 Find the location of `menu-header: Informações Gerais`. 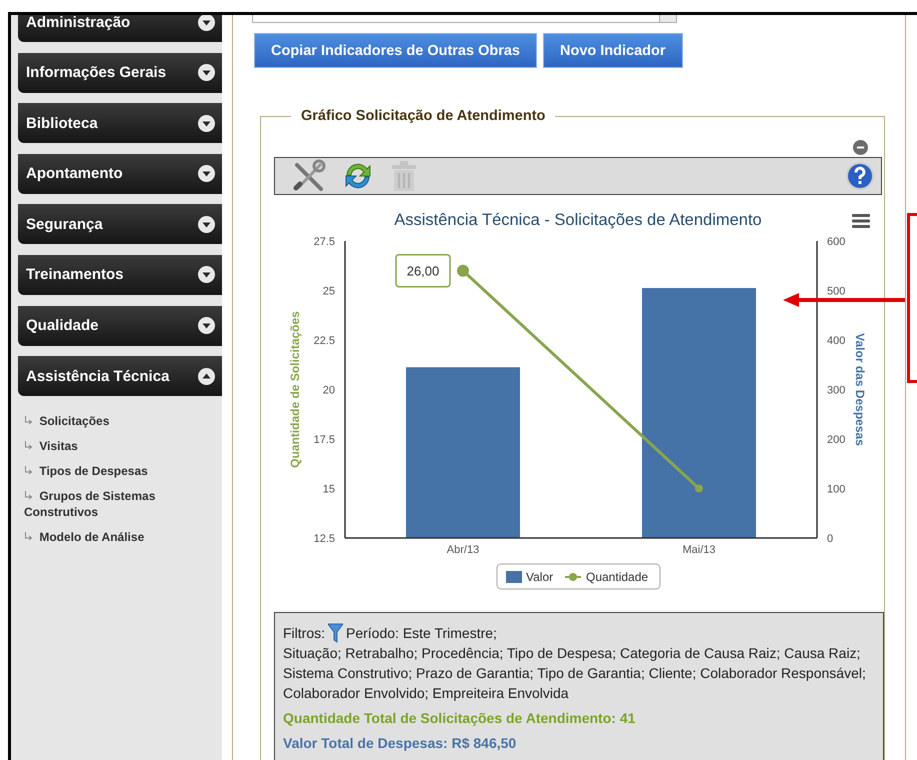

menu-header: Informações Gerais is located at coordinates (120, 72).